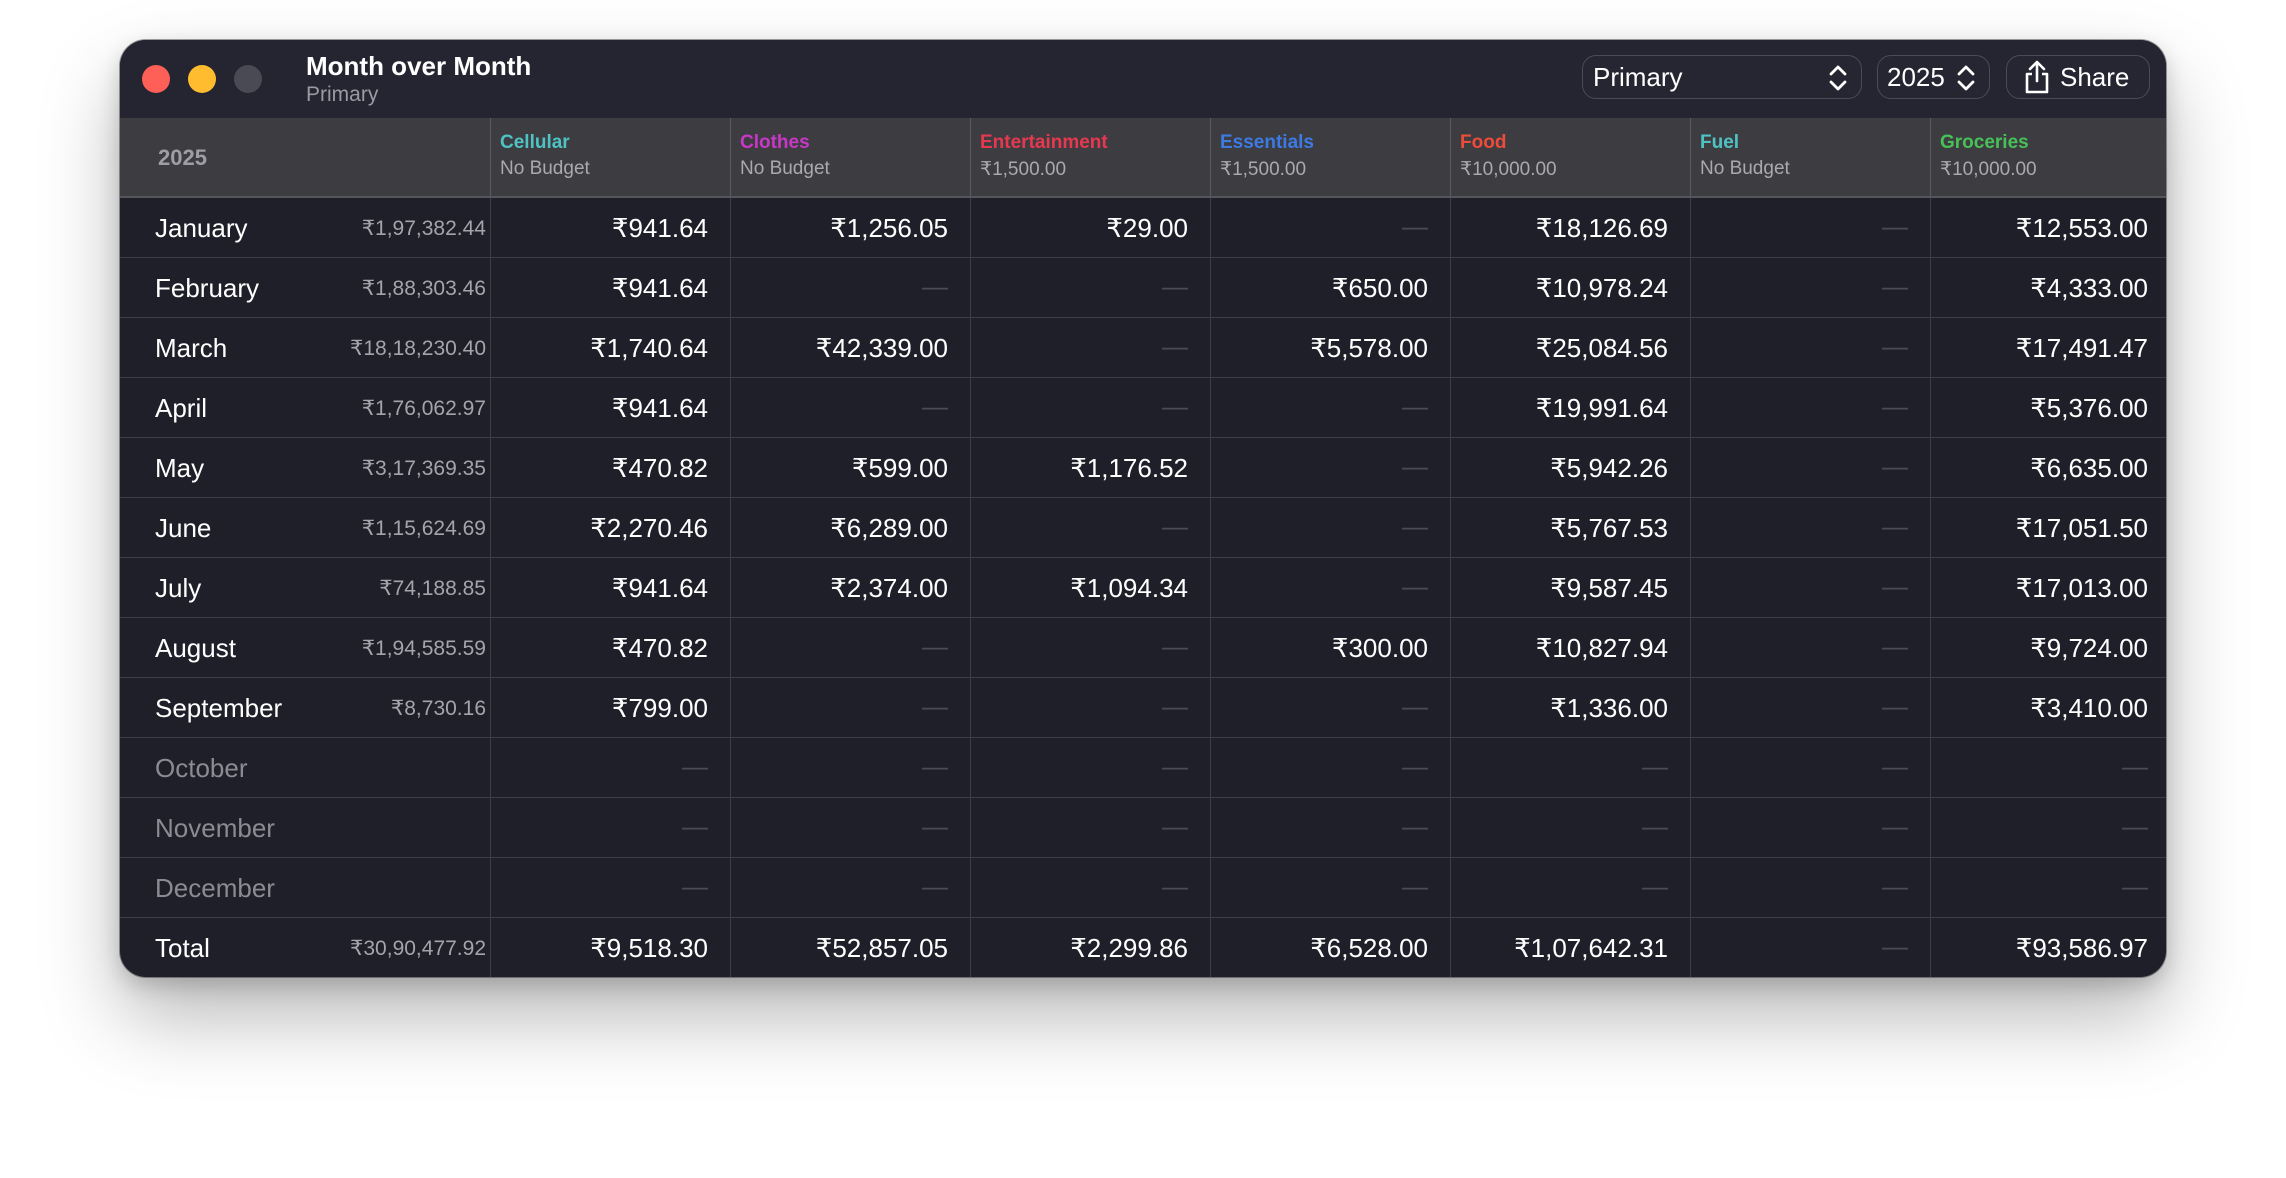 The width and height of the screenshot is (2286, 1178). What do you see at coordinates (2048, 468) in the screenshot?
I see `table-cell: ₹6,635.00` at bounding box center [2048, 468].